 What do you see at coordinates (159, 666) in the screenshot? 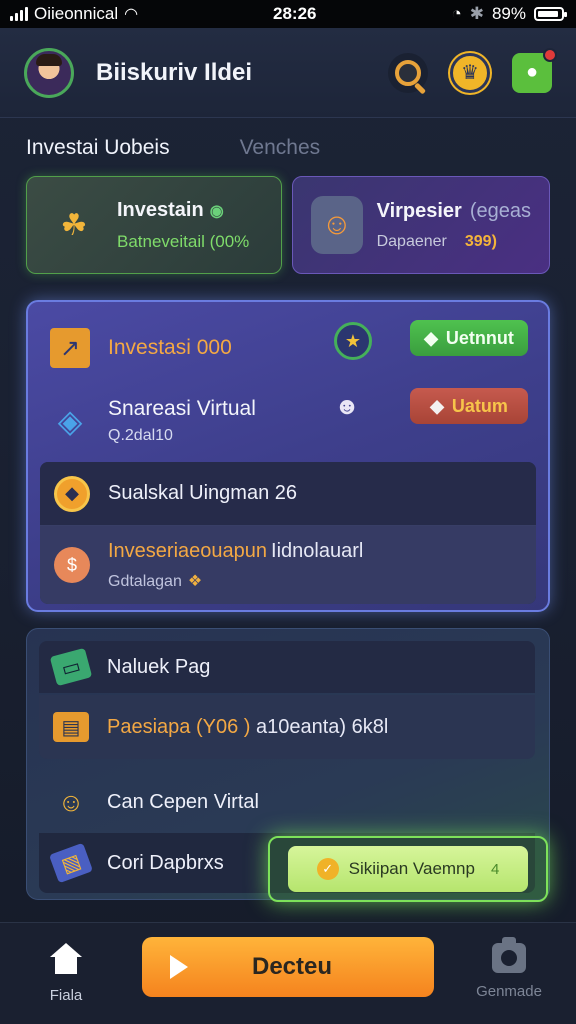
I see `list-item-title: Naluek Pag` at bounding box center [159, 666].